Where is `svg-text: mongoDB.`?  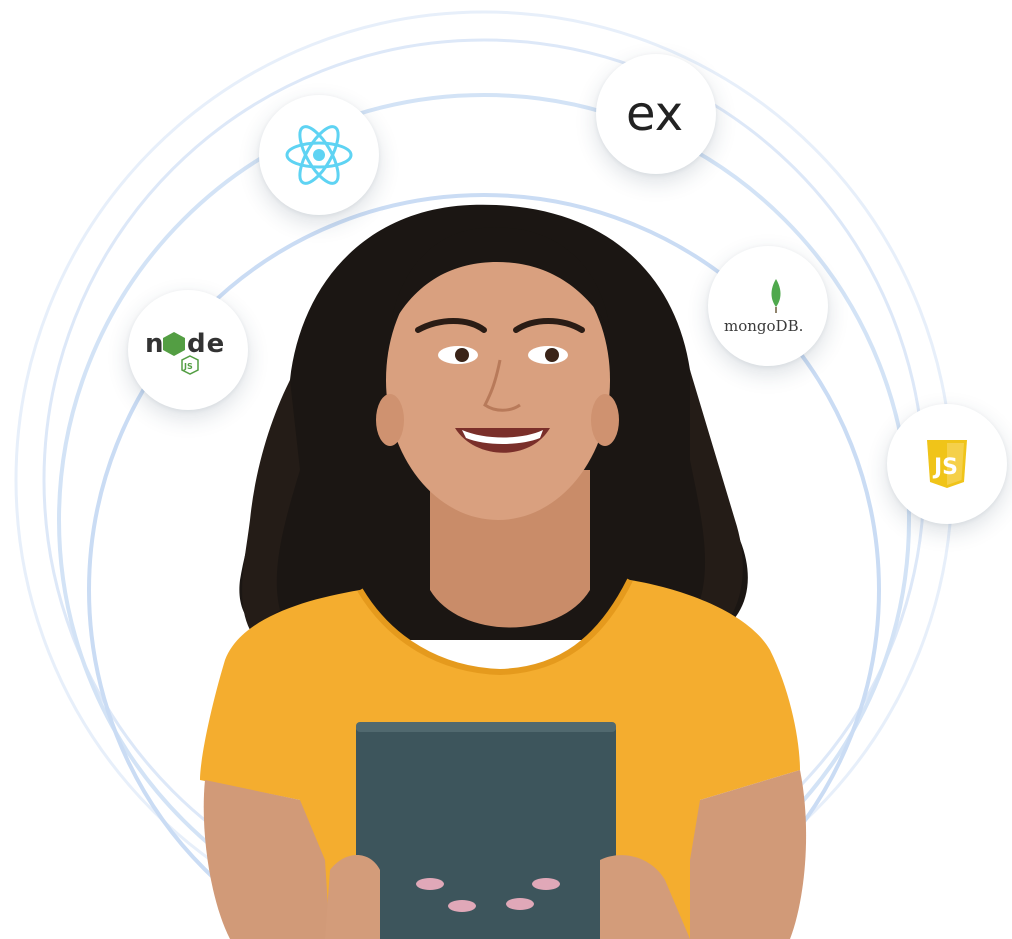
svg-text: mongoDB. is located at coordinates (763, 326).